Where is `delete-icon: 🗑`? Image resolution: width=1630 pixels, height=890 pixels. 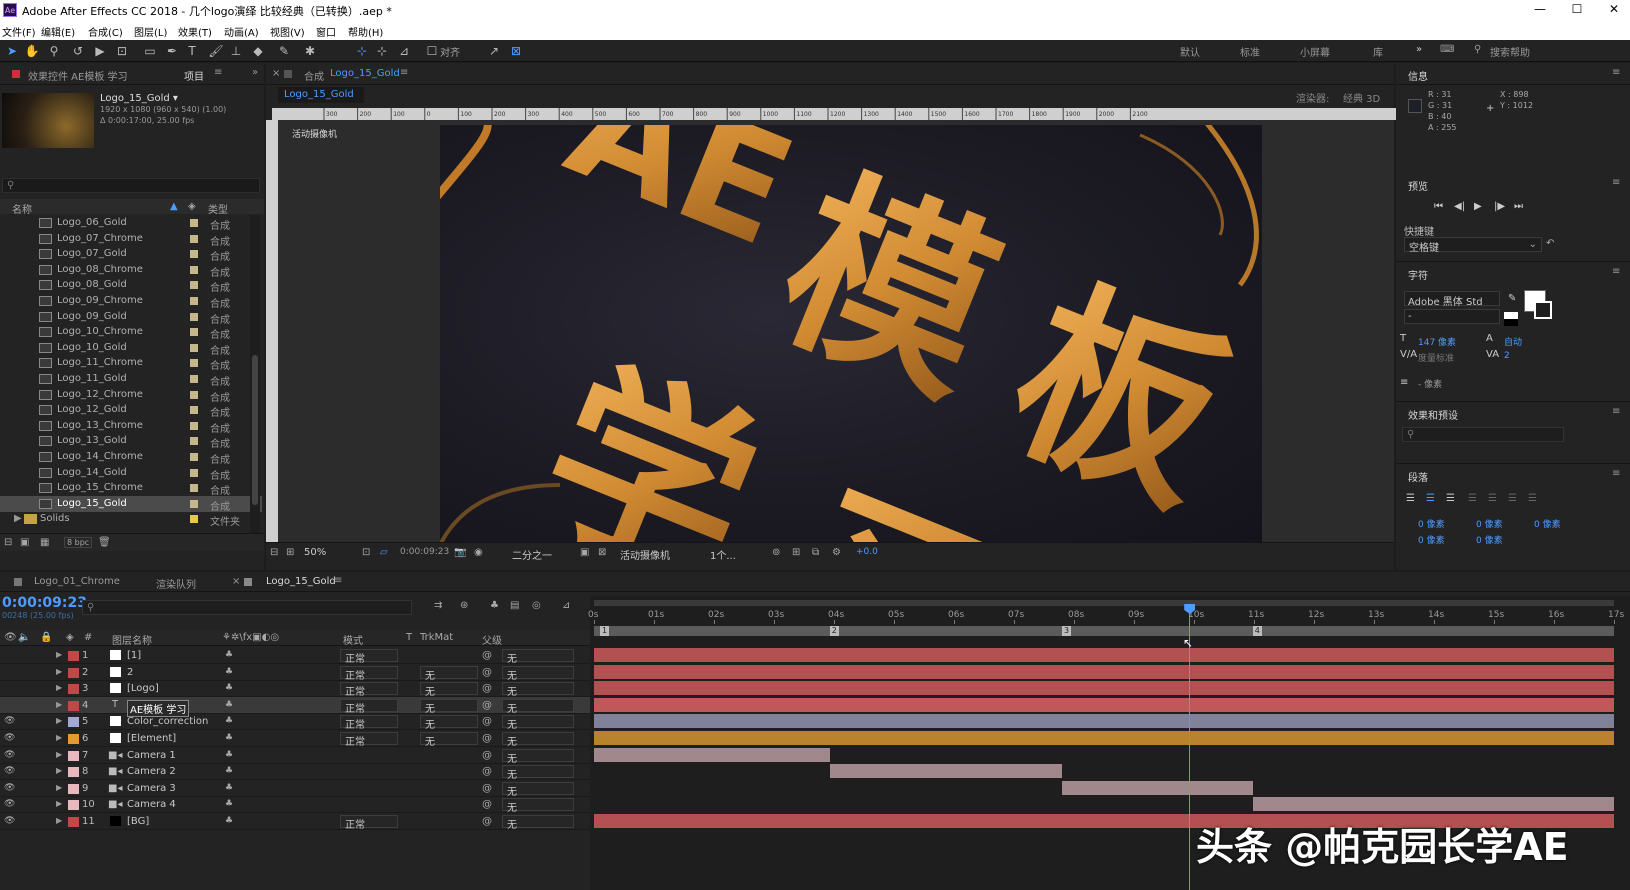
delete-icon: 🗑 is located at coordinates (104, 542).